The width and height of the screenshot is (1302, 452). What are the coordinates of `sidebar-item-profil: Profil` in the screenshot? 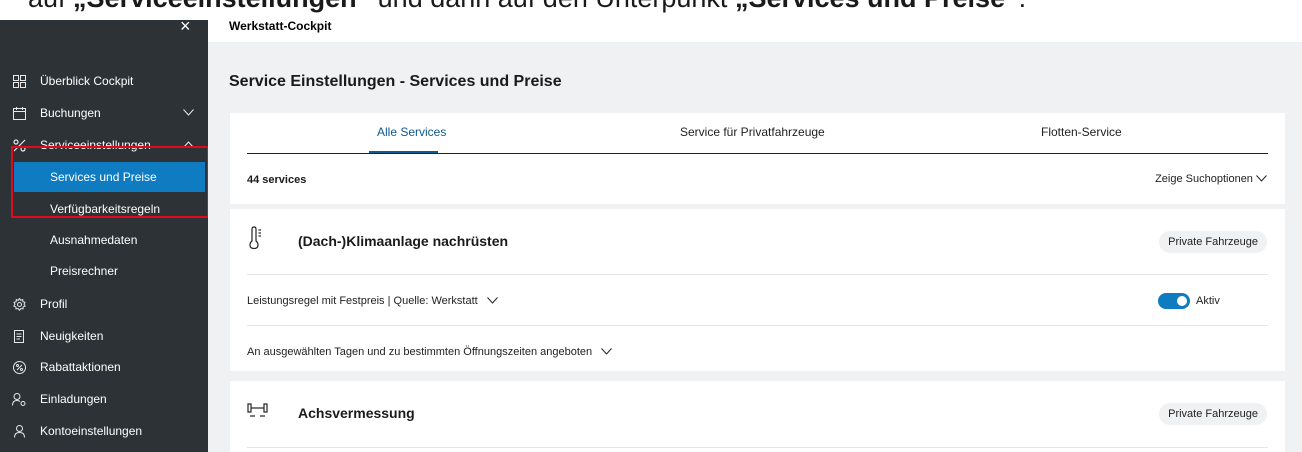 It's located at (104, 304).